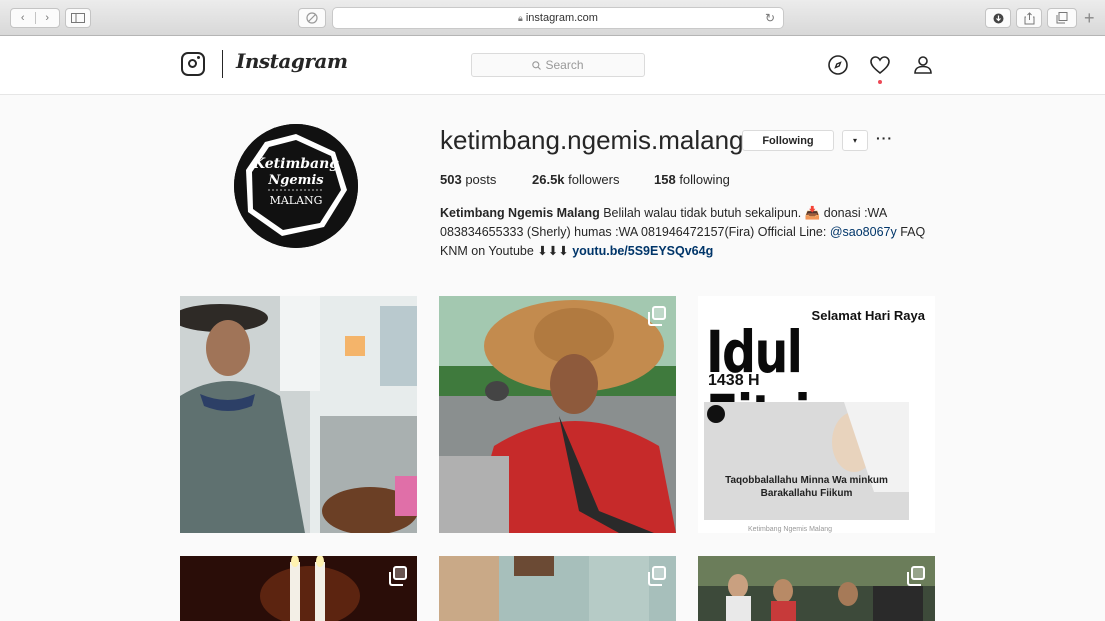 This screenshot has width=1105, height=621. I want to click on tabs-icon, so click(1062, 18).